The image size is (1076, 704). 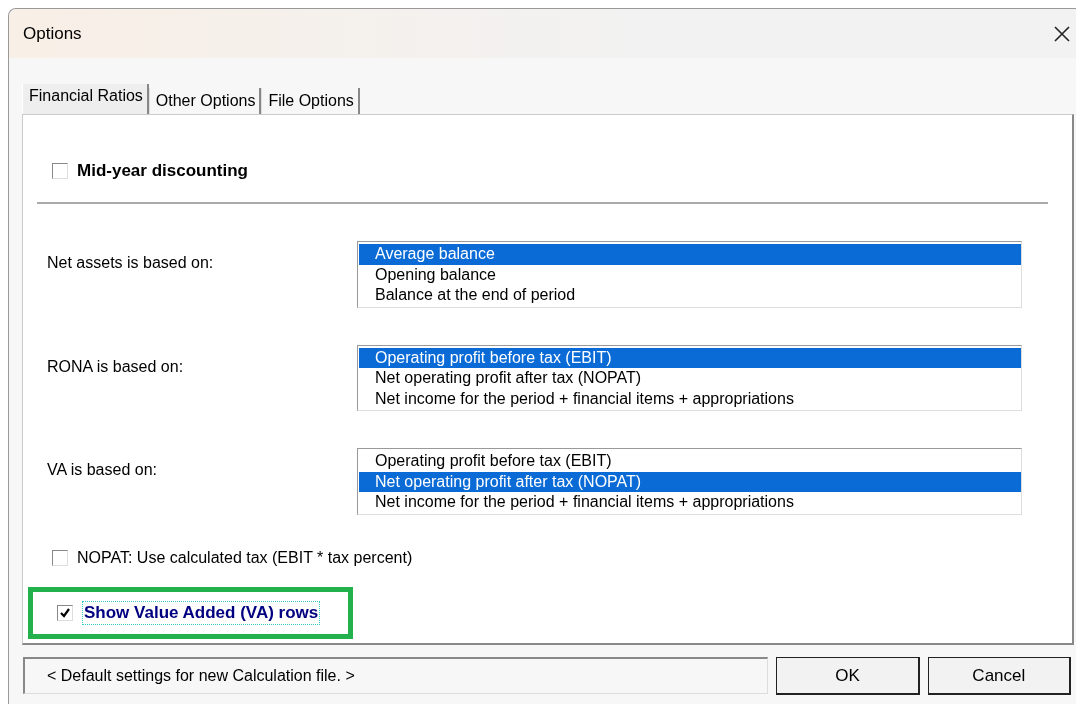 I want to click on checkbox-label: Show Value Added (VA) rows, so click(x=201, y=612).